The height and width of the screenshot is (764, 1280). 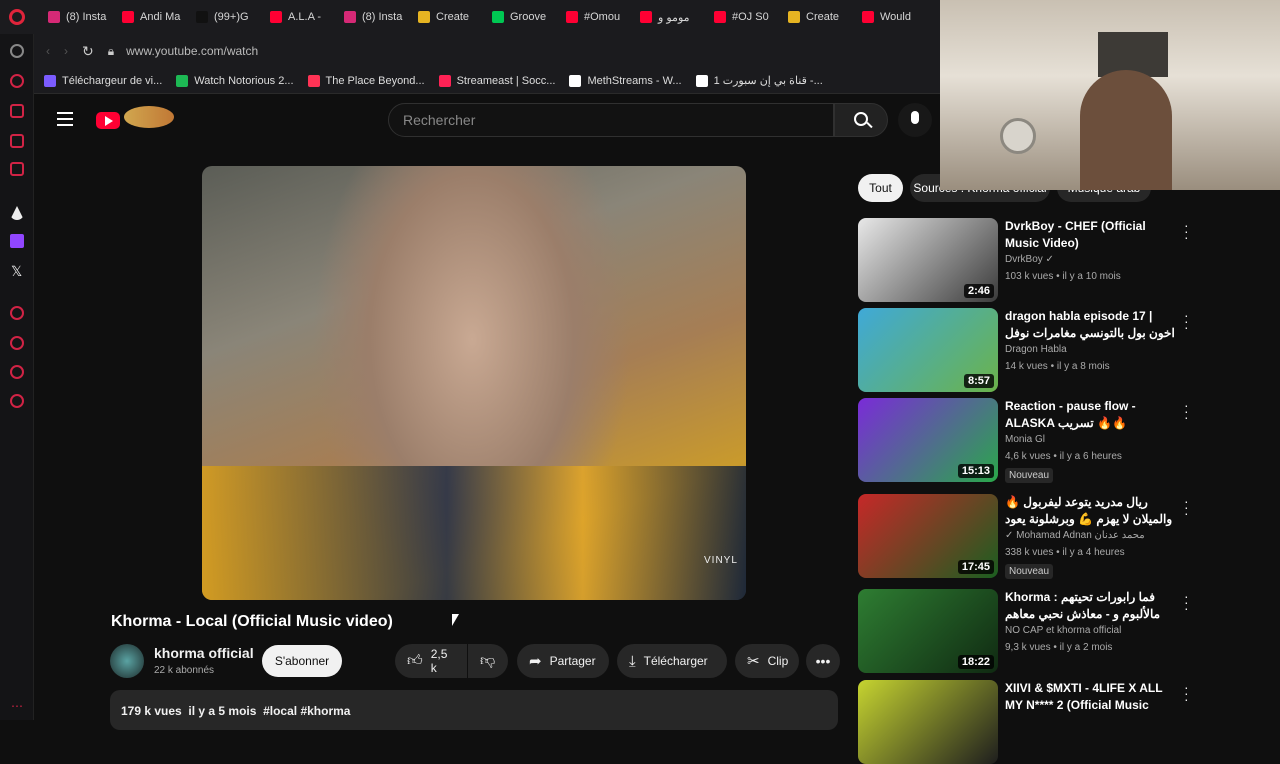 What do you see at coordinates (895, 17) in the screenshot?
I see `tab-label: Would` at bounding box center [895, 17].